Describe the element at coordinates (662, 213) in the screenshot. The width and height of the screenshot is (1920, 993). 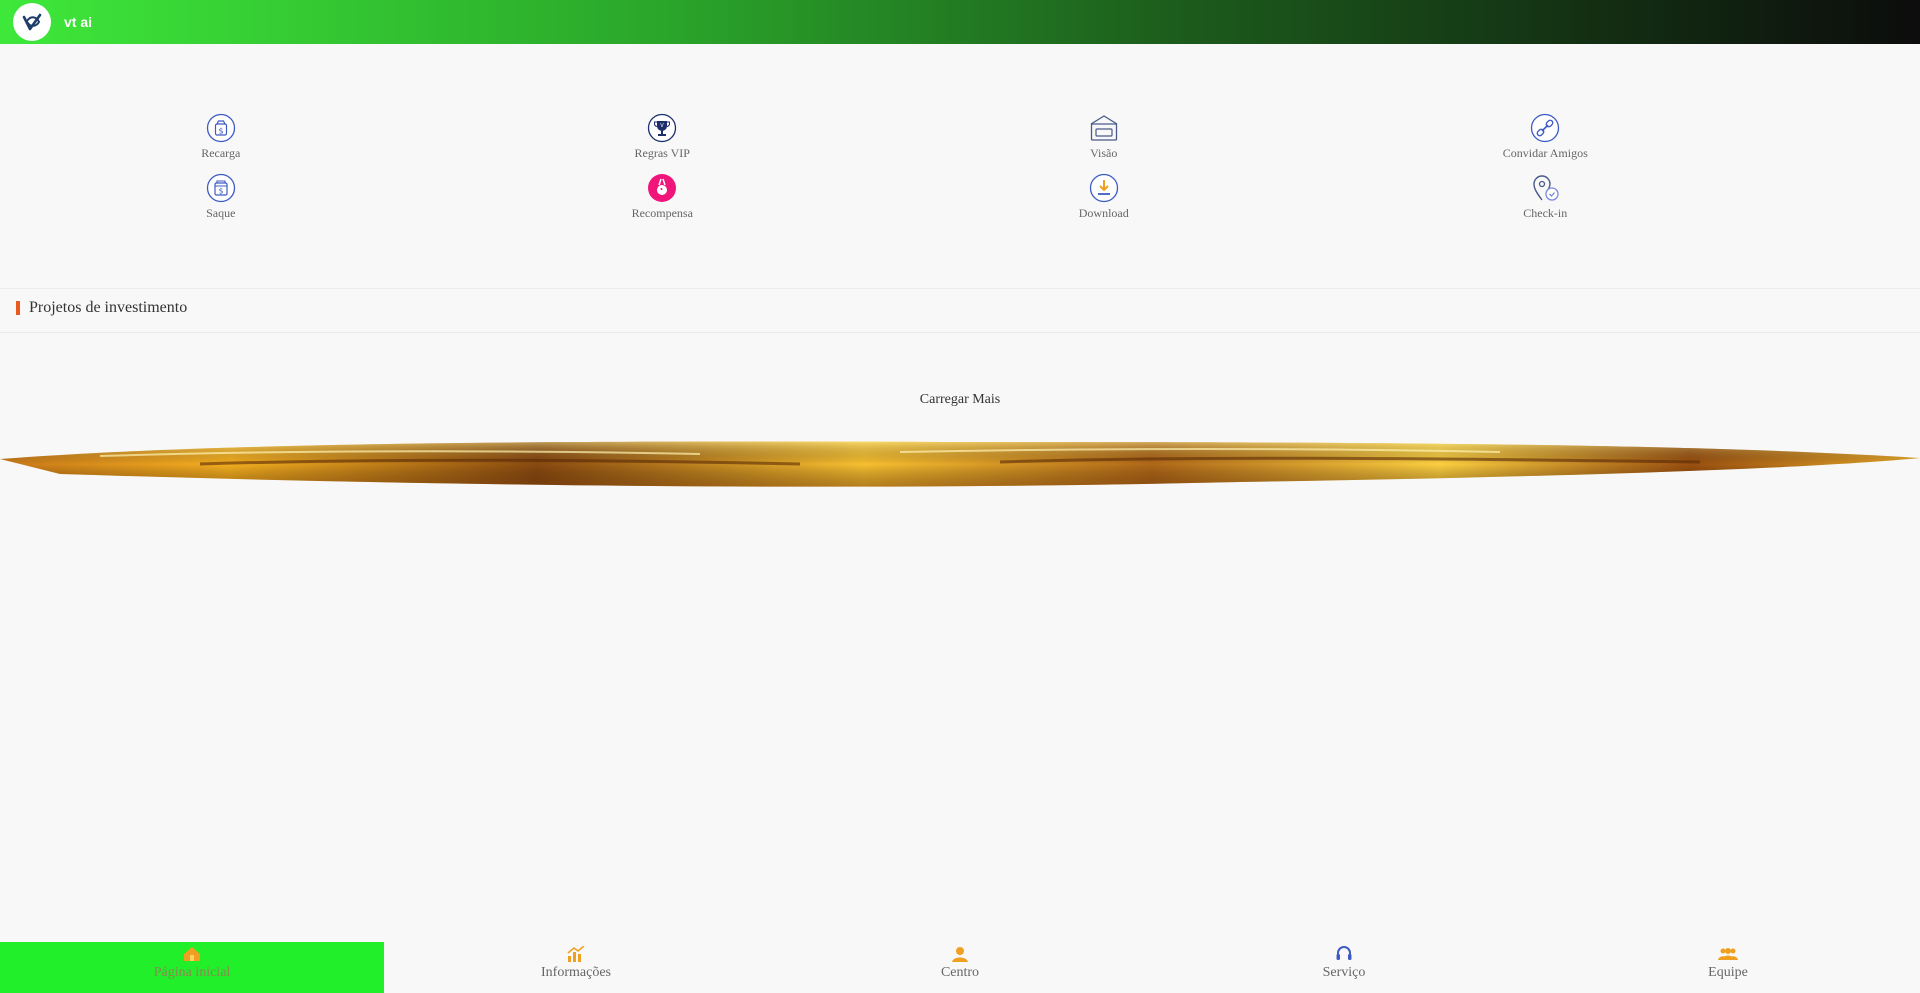
I see `quick-action-label: Recompensa` at that location.